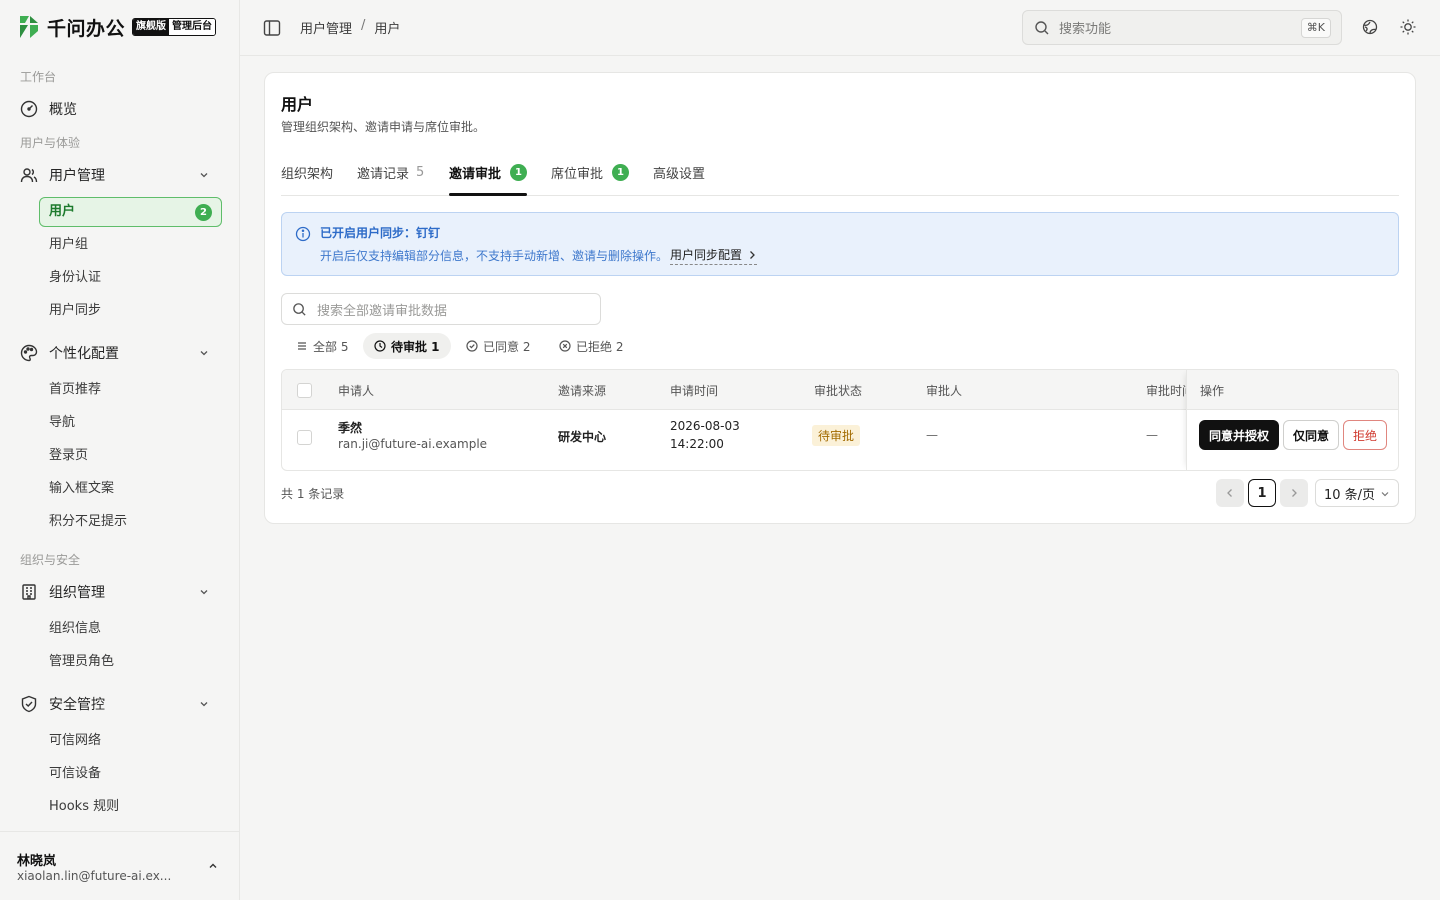  I want to click on edition-tag: 旗舰版, so click(151, 27).